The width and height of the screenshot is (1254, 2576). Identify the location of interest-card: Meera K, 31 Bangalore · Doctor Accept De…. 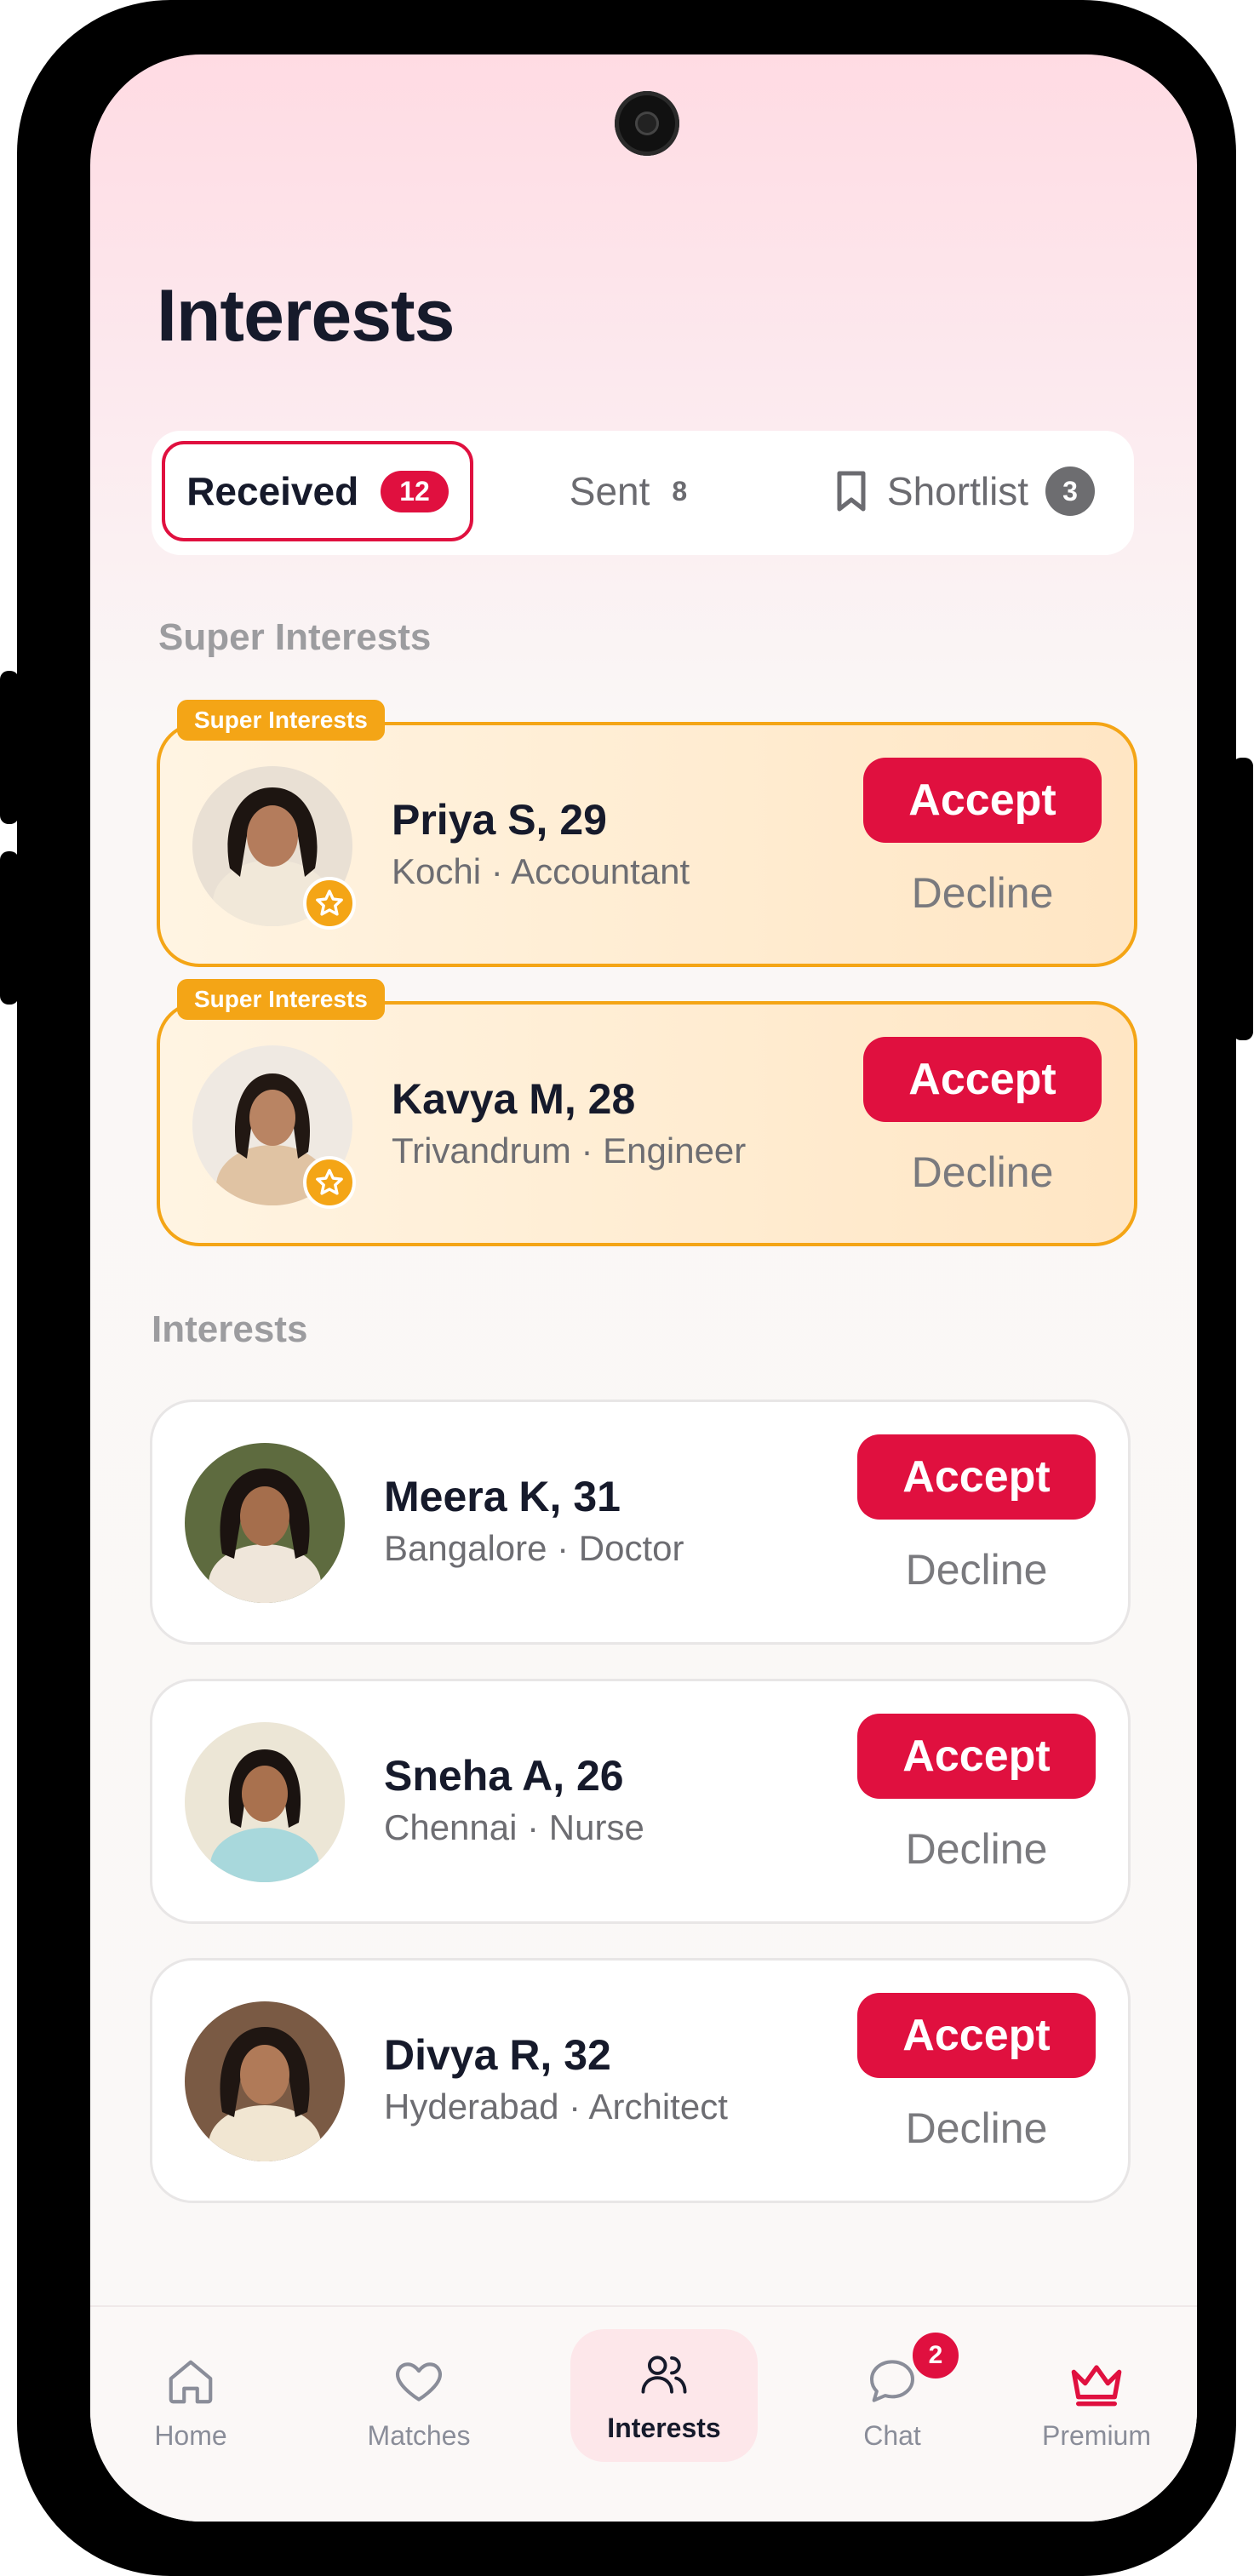
(640, 1523).